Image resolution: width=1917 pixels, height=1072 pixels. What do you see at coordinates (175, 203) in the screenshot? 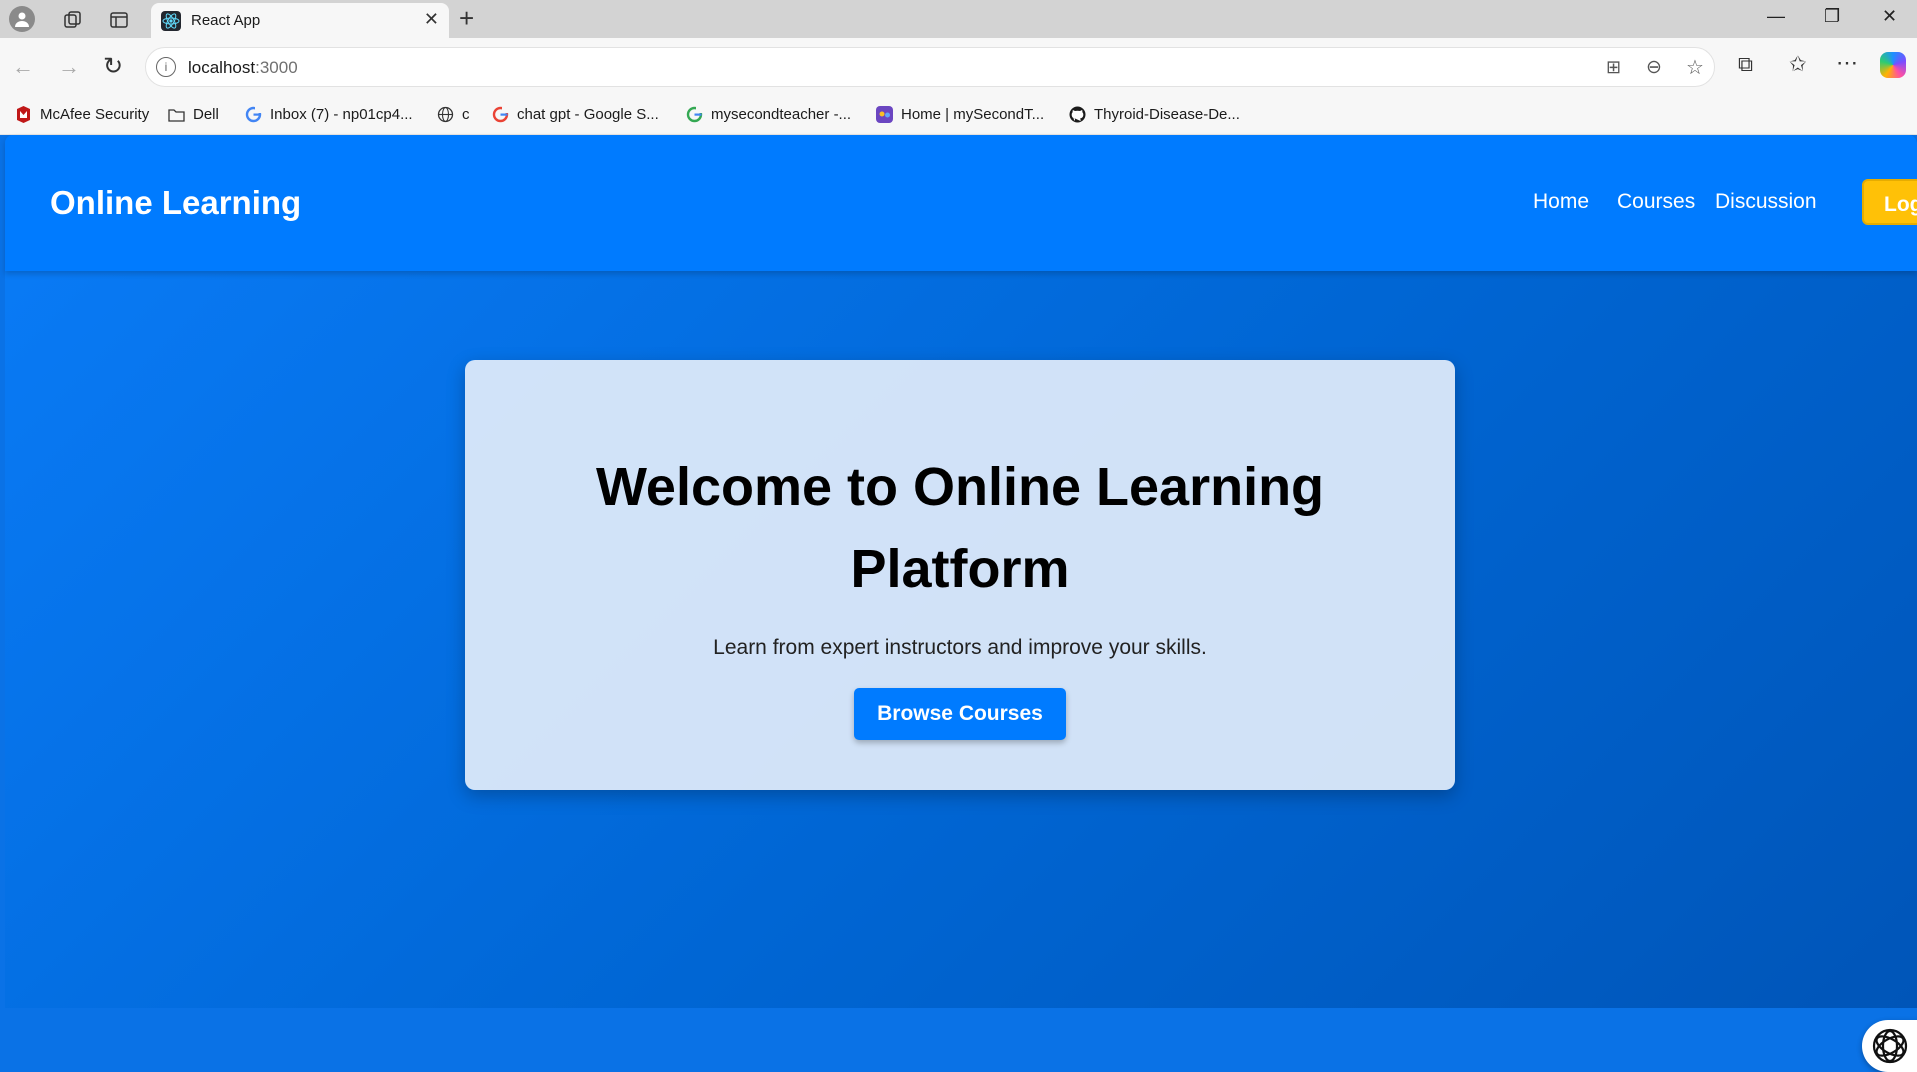
I see `site-brand: Online Learning` at bounding box center [175, 203].